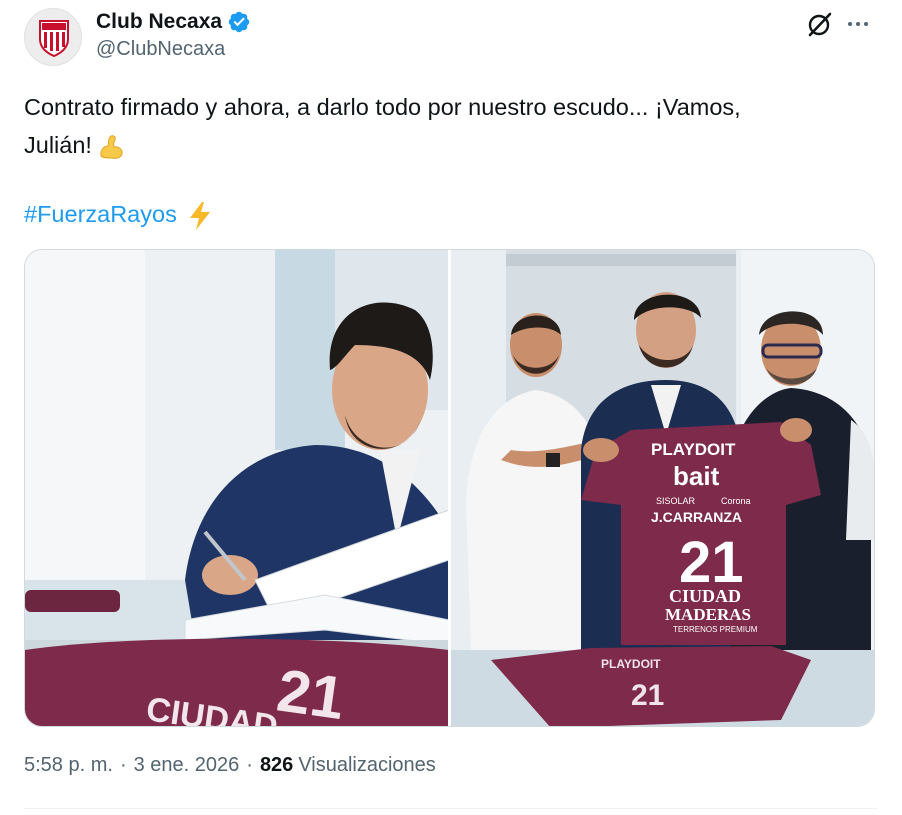 The width and height of the screenshot is (902, 815). I want to click on avatar, so click(53, 37).